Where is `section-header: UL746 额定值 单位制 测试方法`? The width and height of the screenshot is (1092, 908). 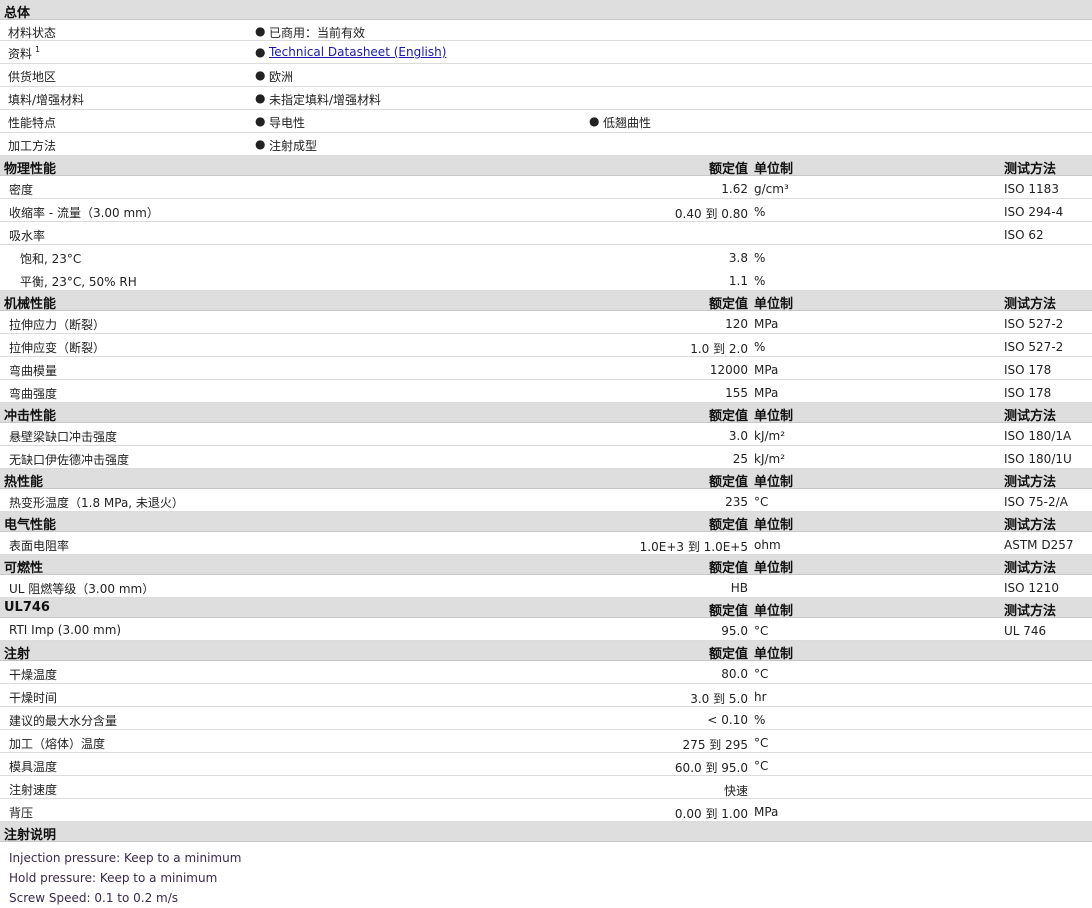
section-header: UL746 额定值 单位制 测试方法 is located at coordinates (546, 608).